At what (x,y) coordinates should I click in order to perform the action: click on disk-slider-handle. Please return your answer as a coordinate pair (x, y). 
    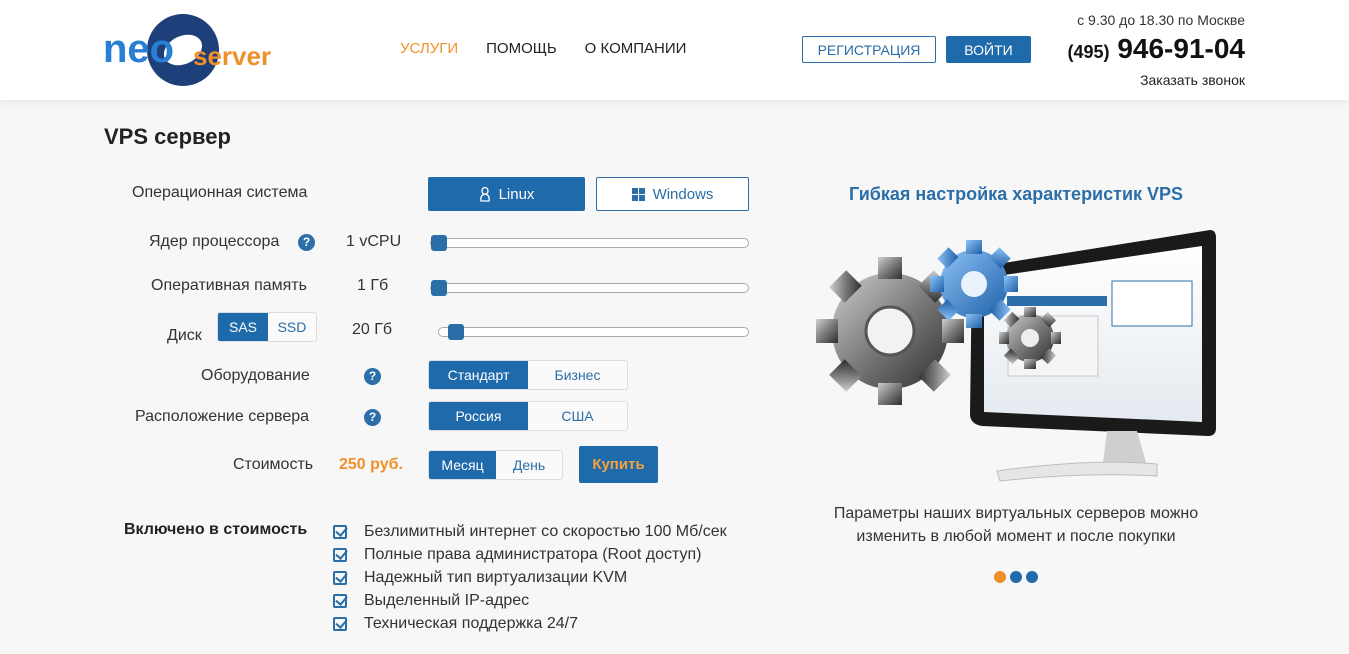
    Looking at the image, I should click on (456, 332).